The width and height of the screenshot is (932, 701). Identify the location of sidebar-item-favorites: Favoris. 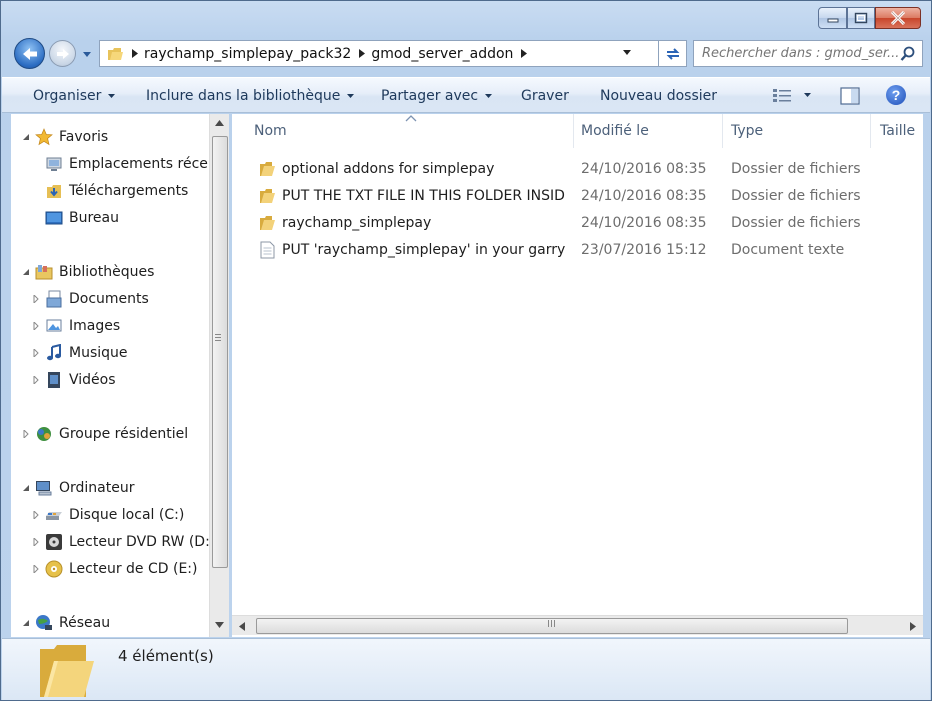
(64, 137).